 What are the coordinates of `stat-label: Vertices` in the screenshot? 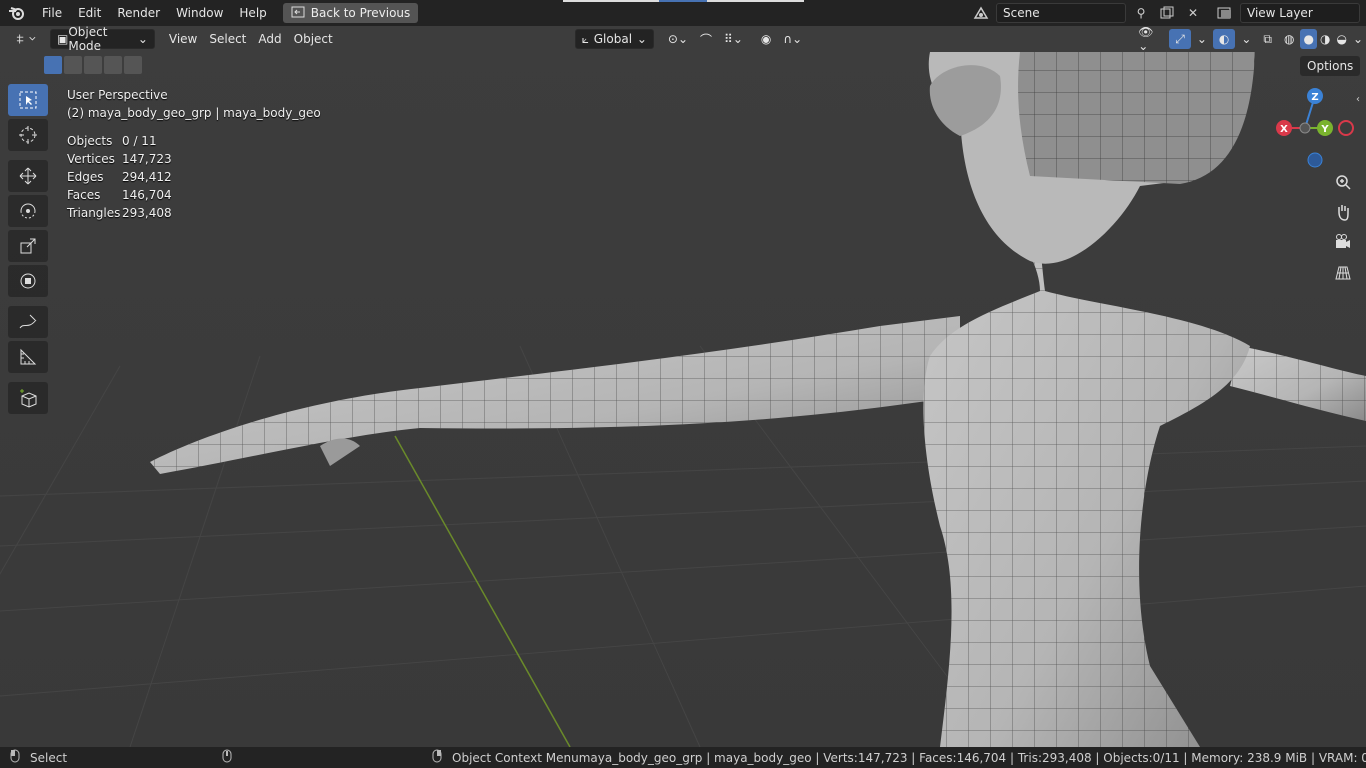 It's located at (91, 159).